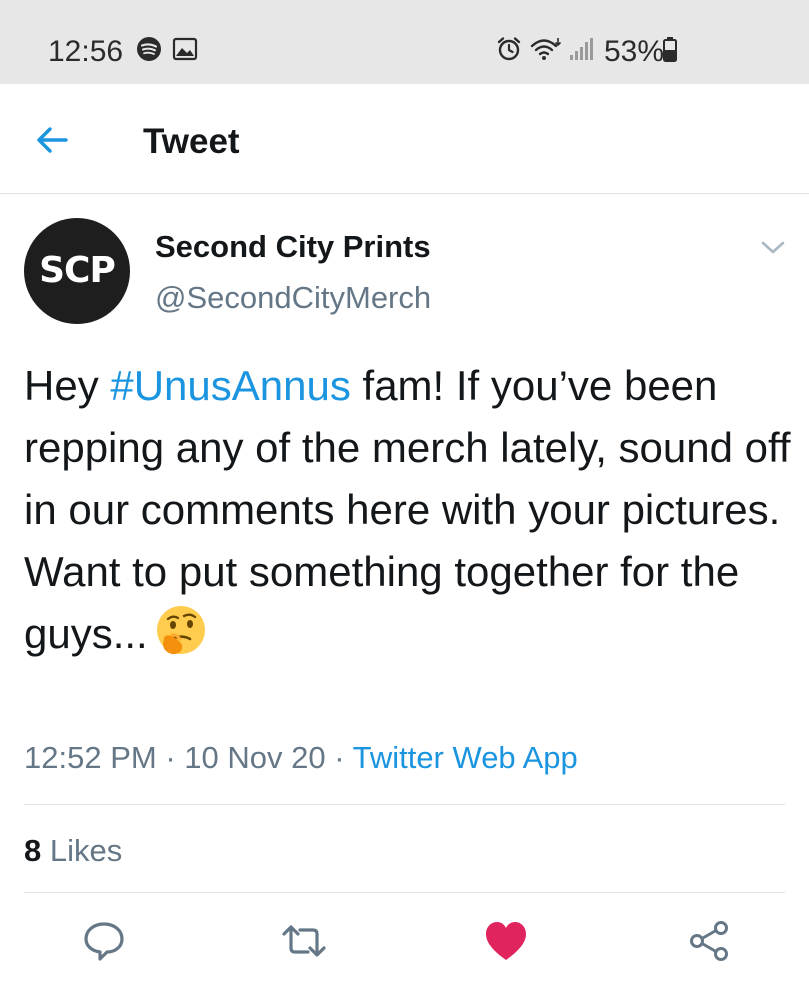 The width and height of the screenshot is (809, 1003). I want to click on tweet-date: 10 Nov 20, so click(255, 757).